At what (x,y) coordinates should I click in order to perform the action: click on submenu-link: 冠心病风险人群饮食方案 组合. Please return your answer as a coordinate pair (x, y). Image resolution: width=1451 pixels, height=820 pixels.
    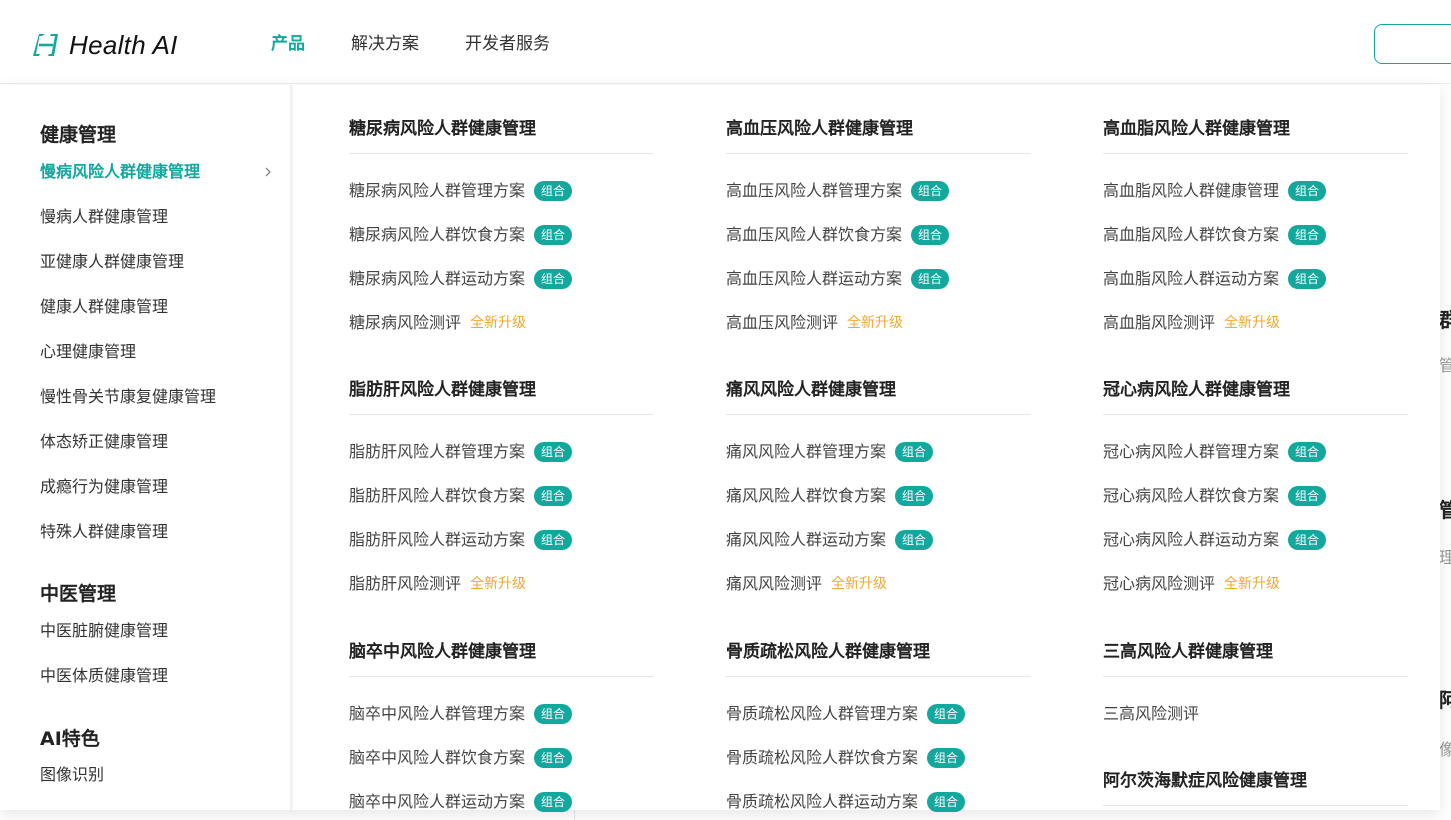
    Looking at the image, I should click on (1215, 496).